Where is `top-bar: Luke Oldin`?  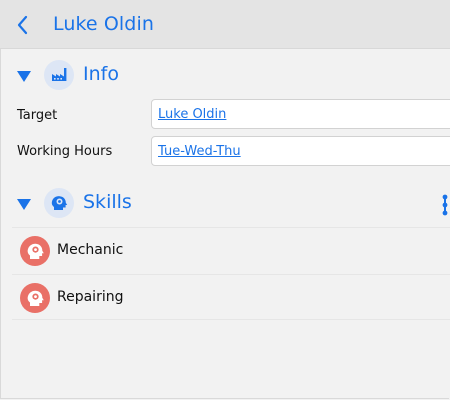 top-bar: Luke Oldin is located at coordinates (225, 24).